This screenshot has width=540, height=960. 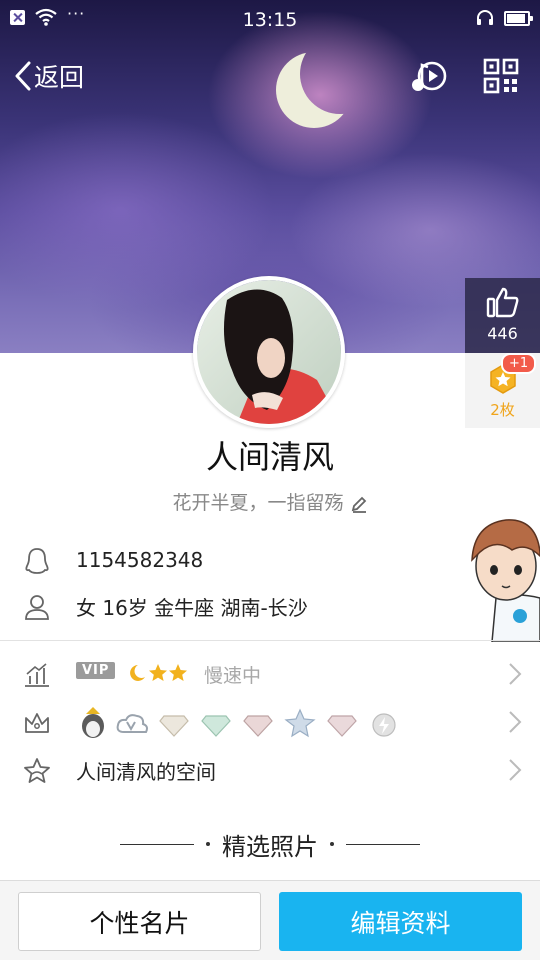 I want to click on title-dot-right, so click(x=332, y=844).